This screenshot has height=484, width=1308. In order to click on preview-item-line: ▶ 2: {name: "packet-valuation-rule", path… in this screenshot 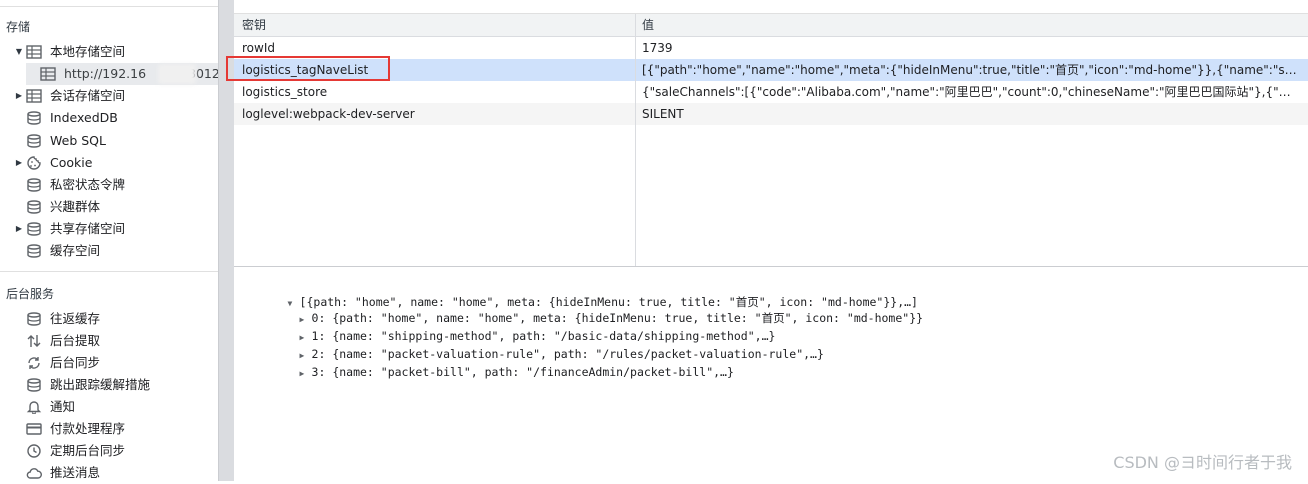, I will do `click(541, 344)`.